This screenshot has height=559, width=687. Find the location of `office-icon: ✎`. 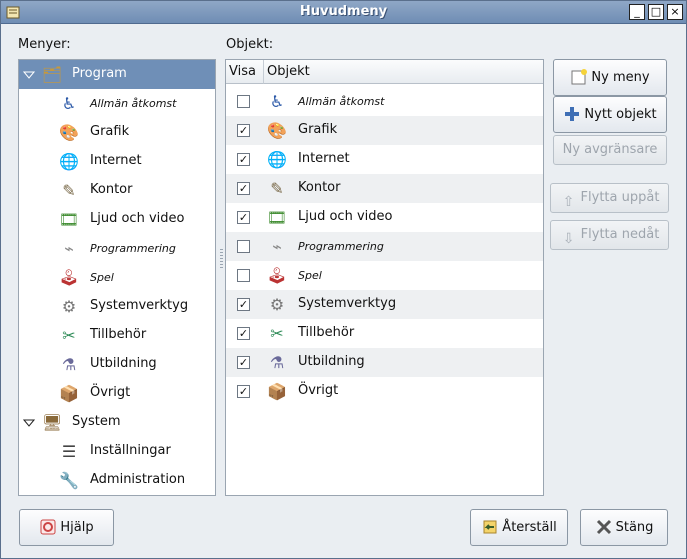

office-icon: ✎ is located at coordinates (69, 190).